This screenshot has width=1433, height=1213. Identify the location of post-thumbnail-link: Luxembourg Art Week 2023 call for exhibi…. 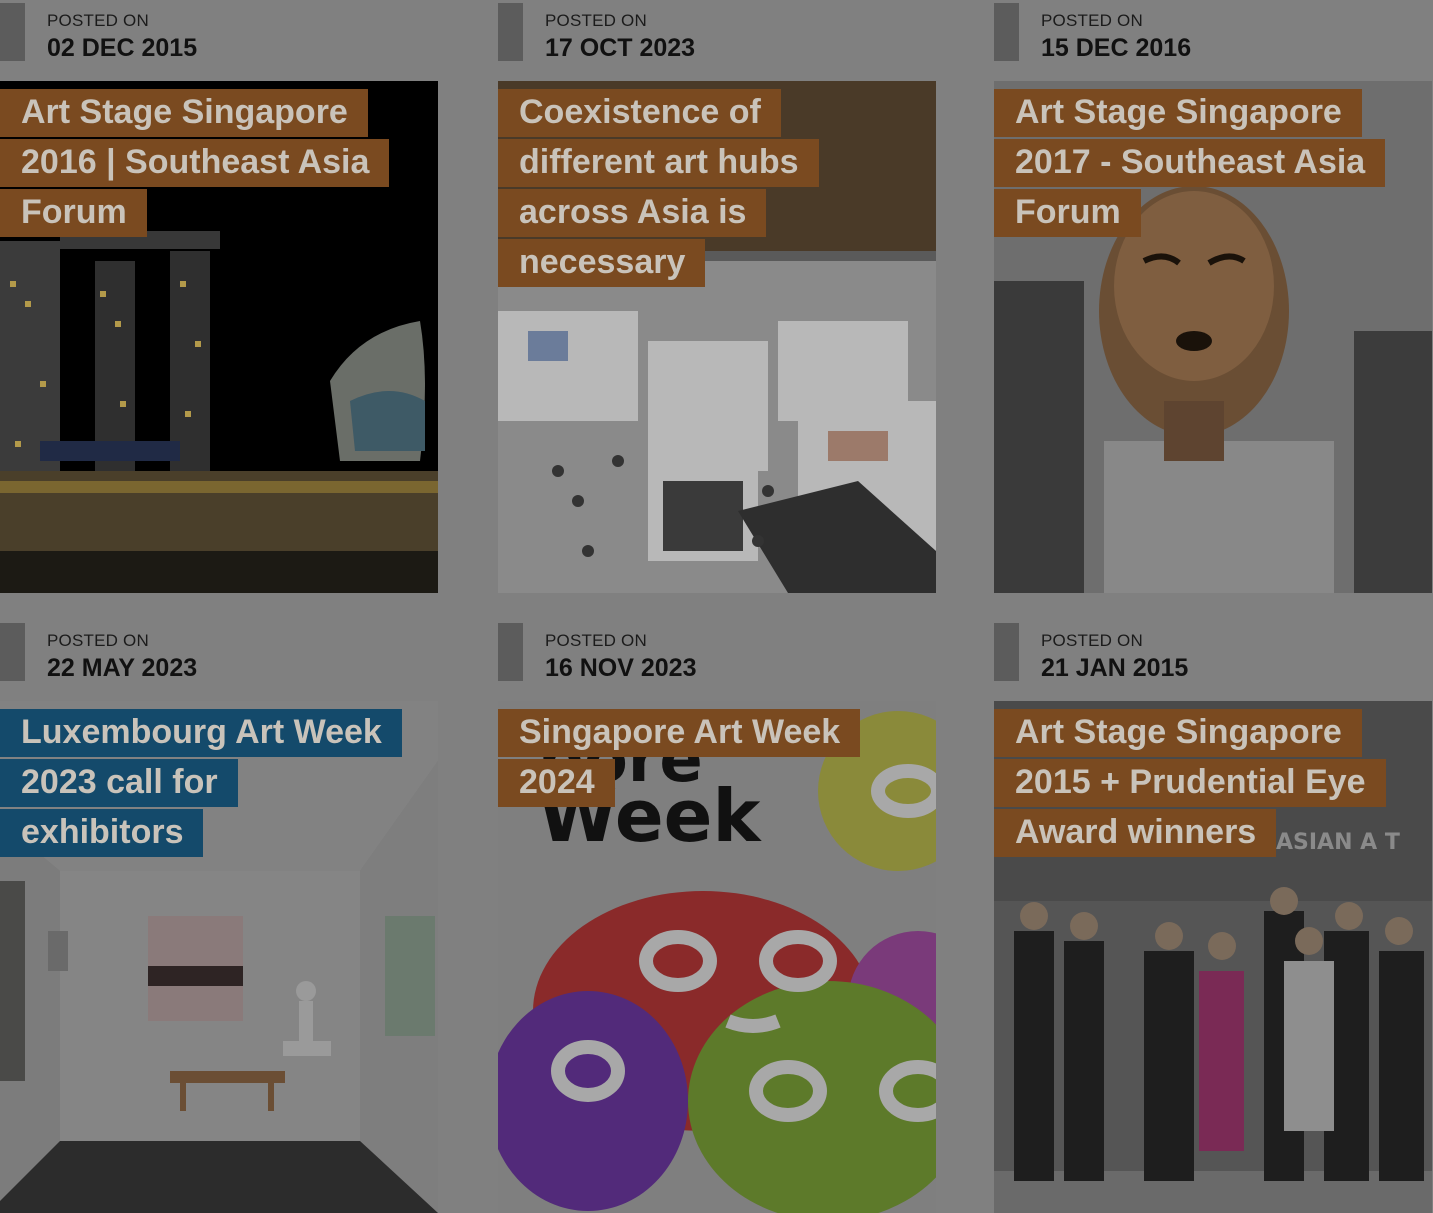
(219, 957).